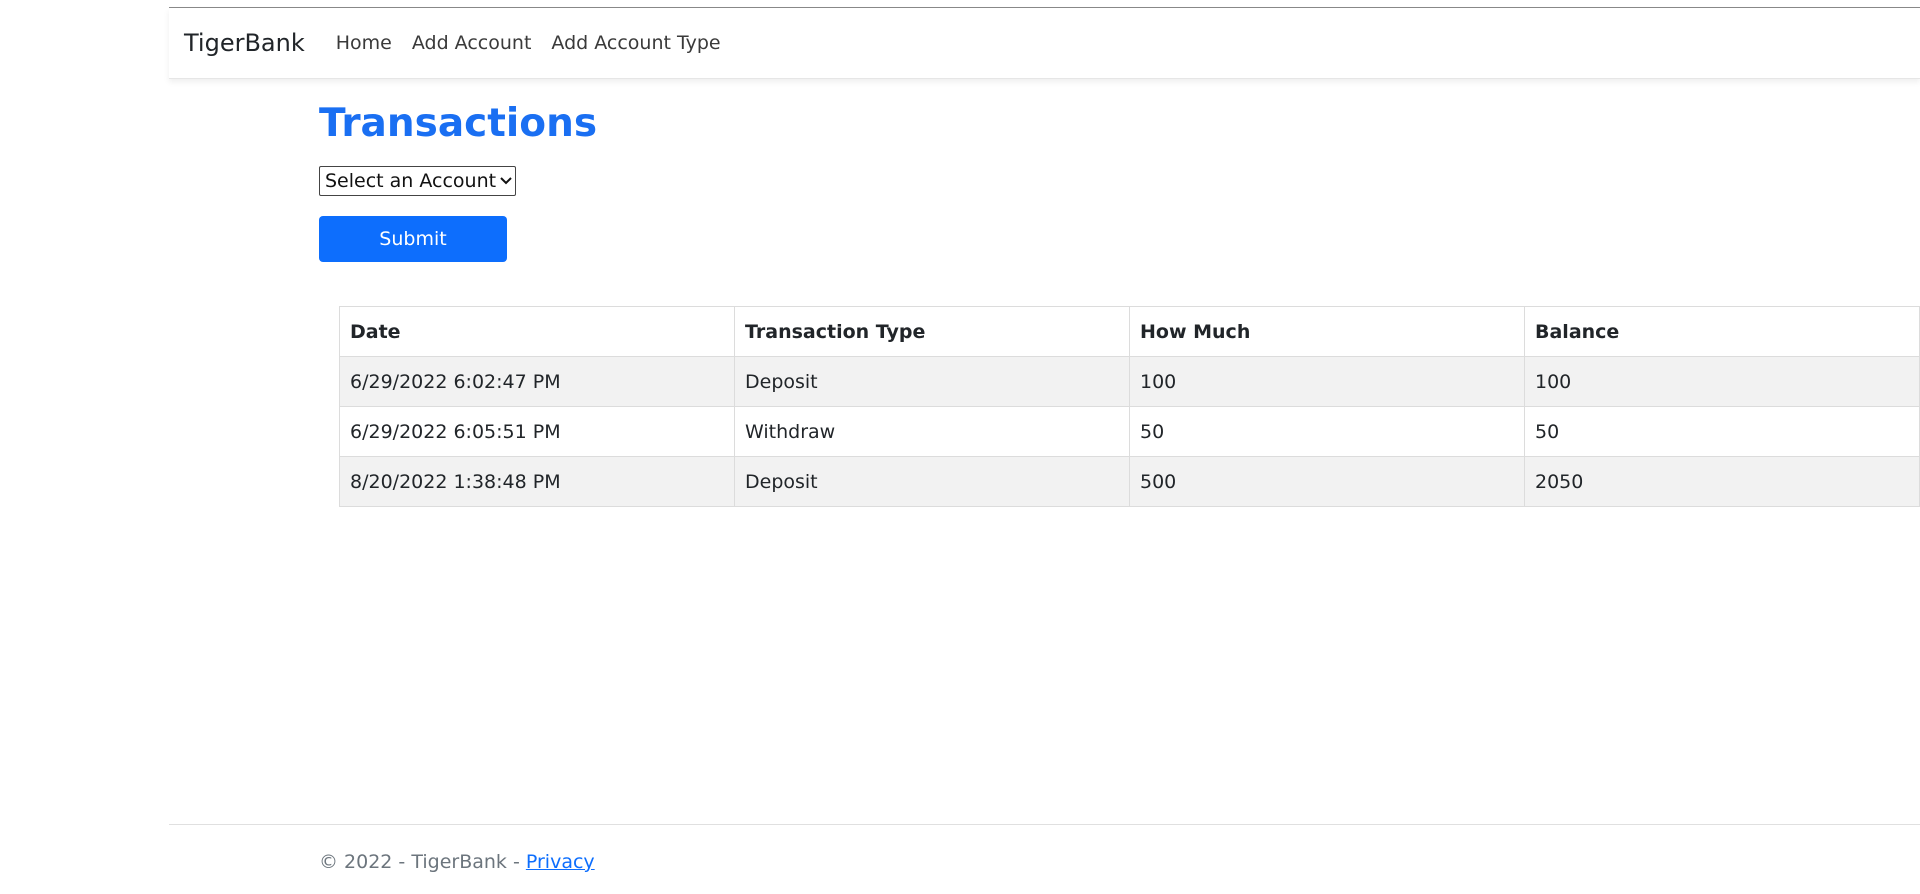 The width and height of the screenshot is (1920, 894). What do you see at coordinates (635, 43) in the screenshot?
I see `nav-link-add-account-type: Add Account Type` at bounding box center [635, 43].